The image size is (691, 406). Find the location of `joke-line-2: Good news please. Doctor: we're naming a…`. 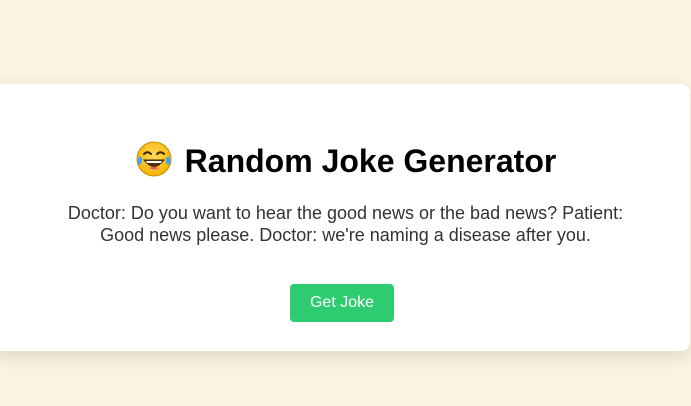

joke-line-2: Good news please. Doctor: we're naming a… is located at coordinates (345, 235).